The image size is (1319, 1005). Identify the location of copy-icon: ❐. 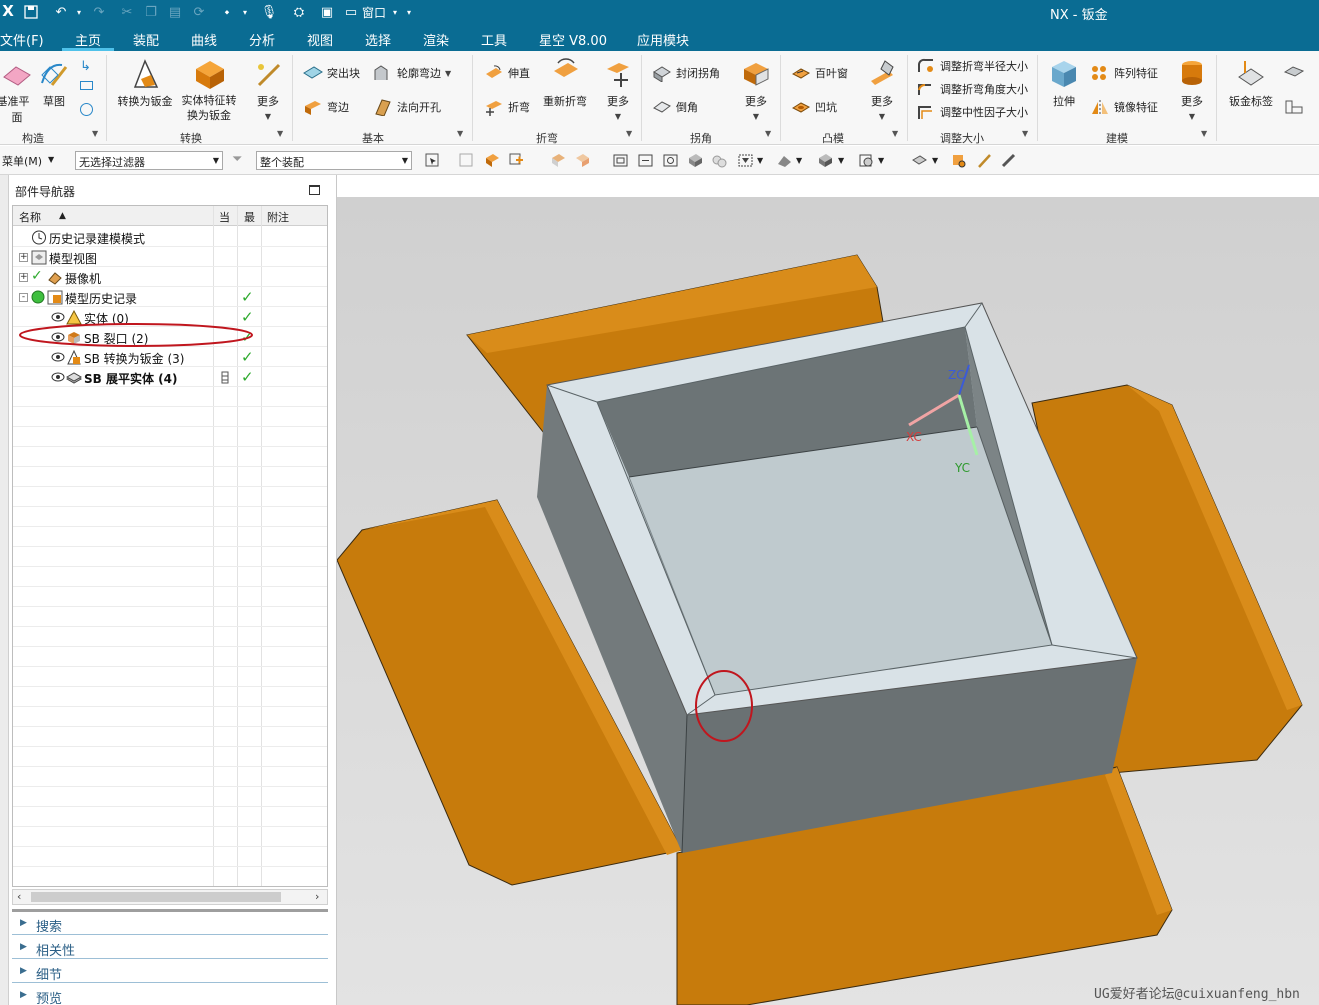
(151, 12).